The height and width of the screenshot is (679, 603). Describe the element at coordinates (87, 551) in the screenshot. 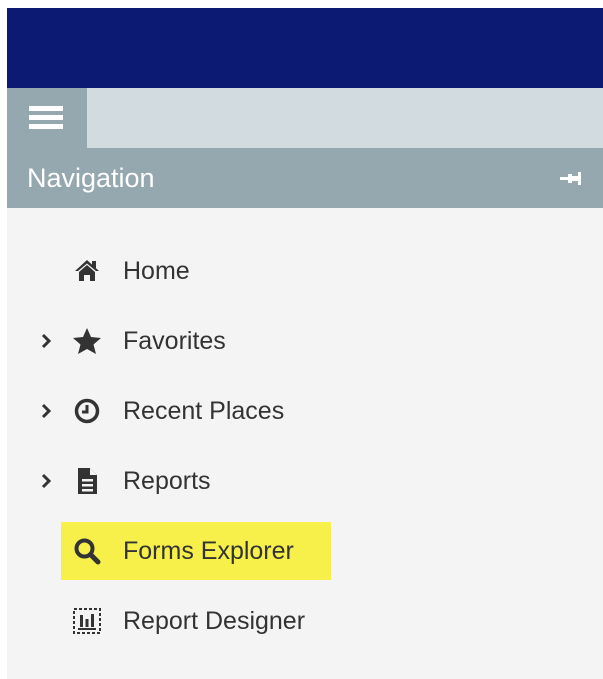

I see `search-icon` at that location.